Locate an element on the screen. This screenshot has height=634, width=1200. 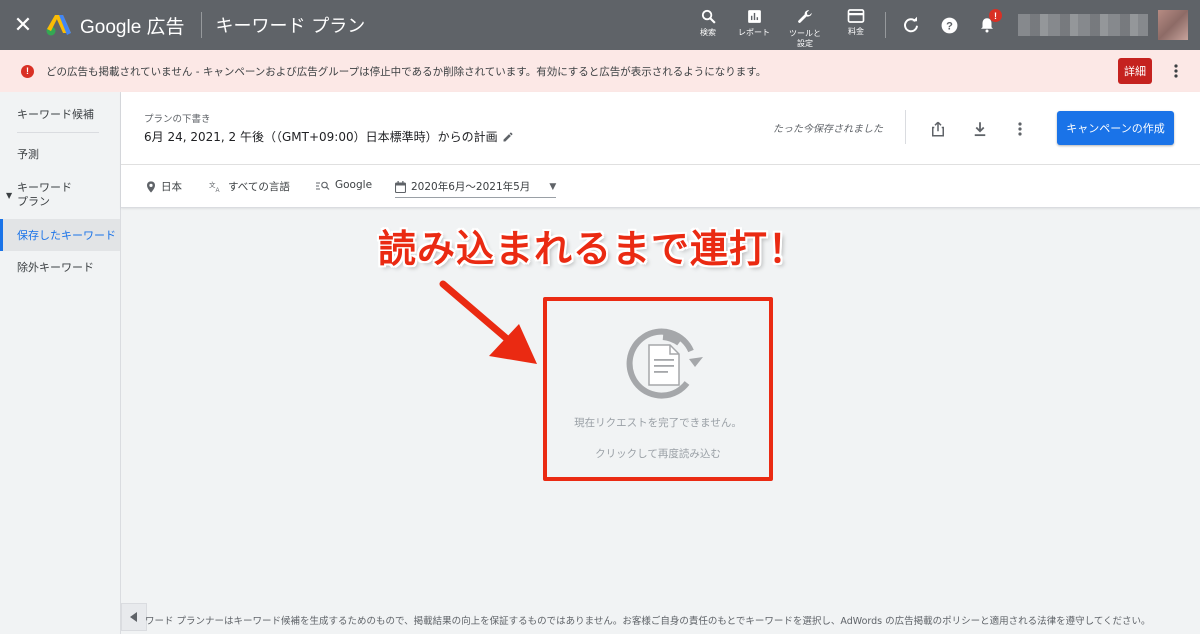
header-divider is located at coordinates (905, 127).